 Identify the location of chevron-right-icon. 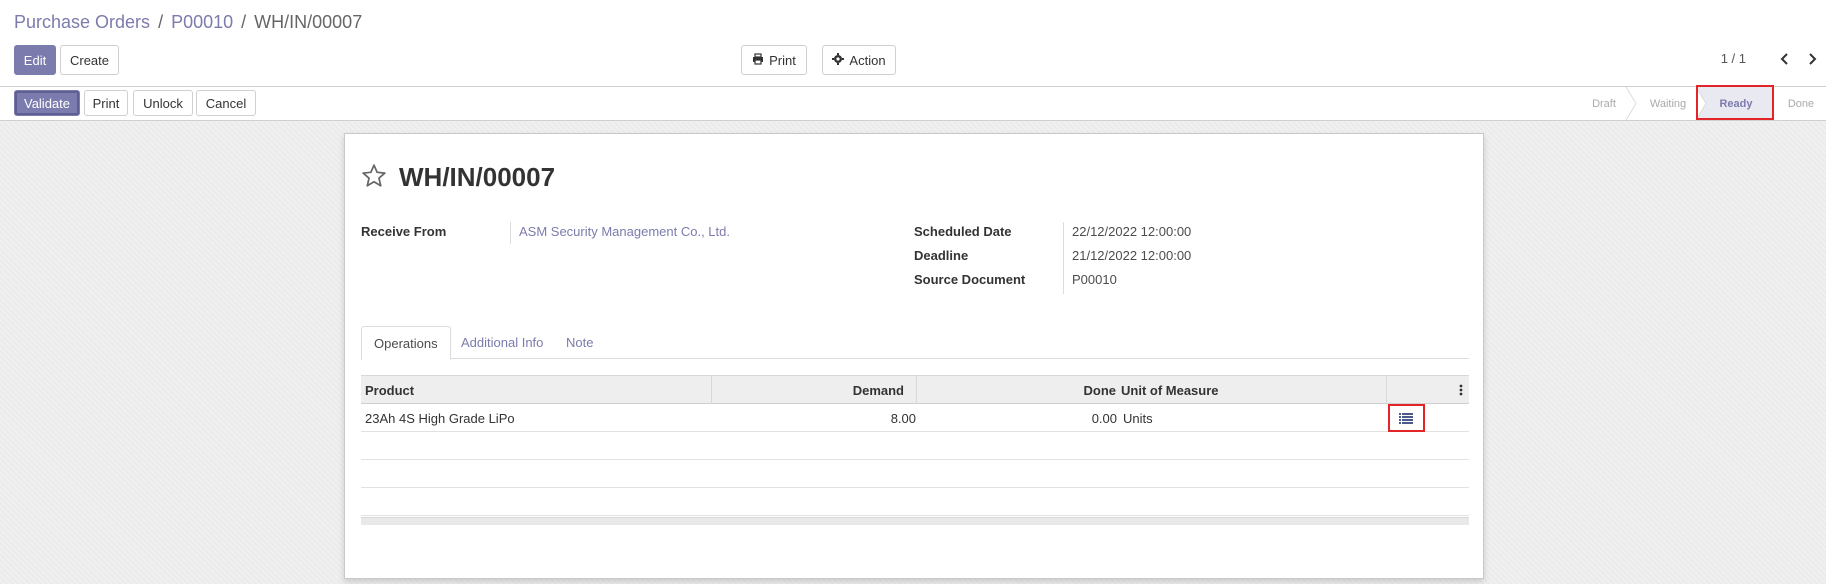
(1812, 59).